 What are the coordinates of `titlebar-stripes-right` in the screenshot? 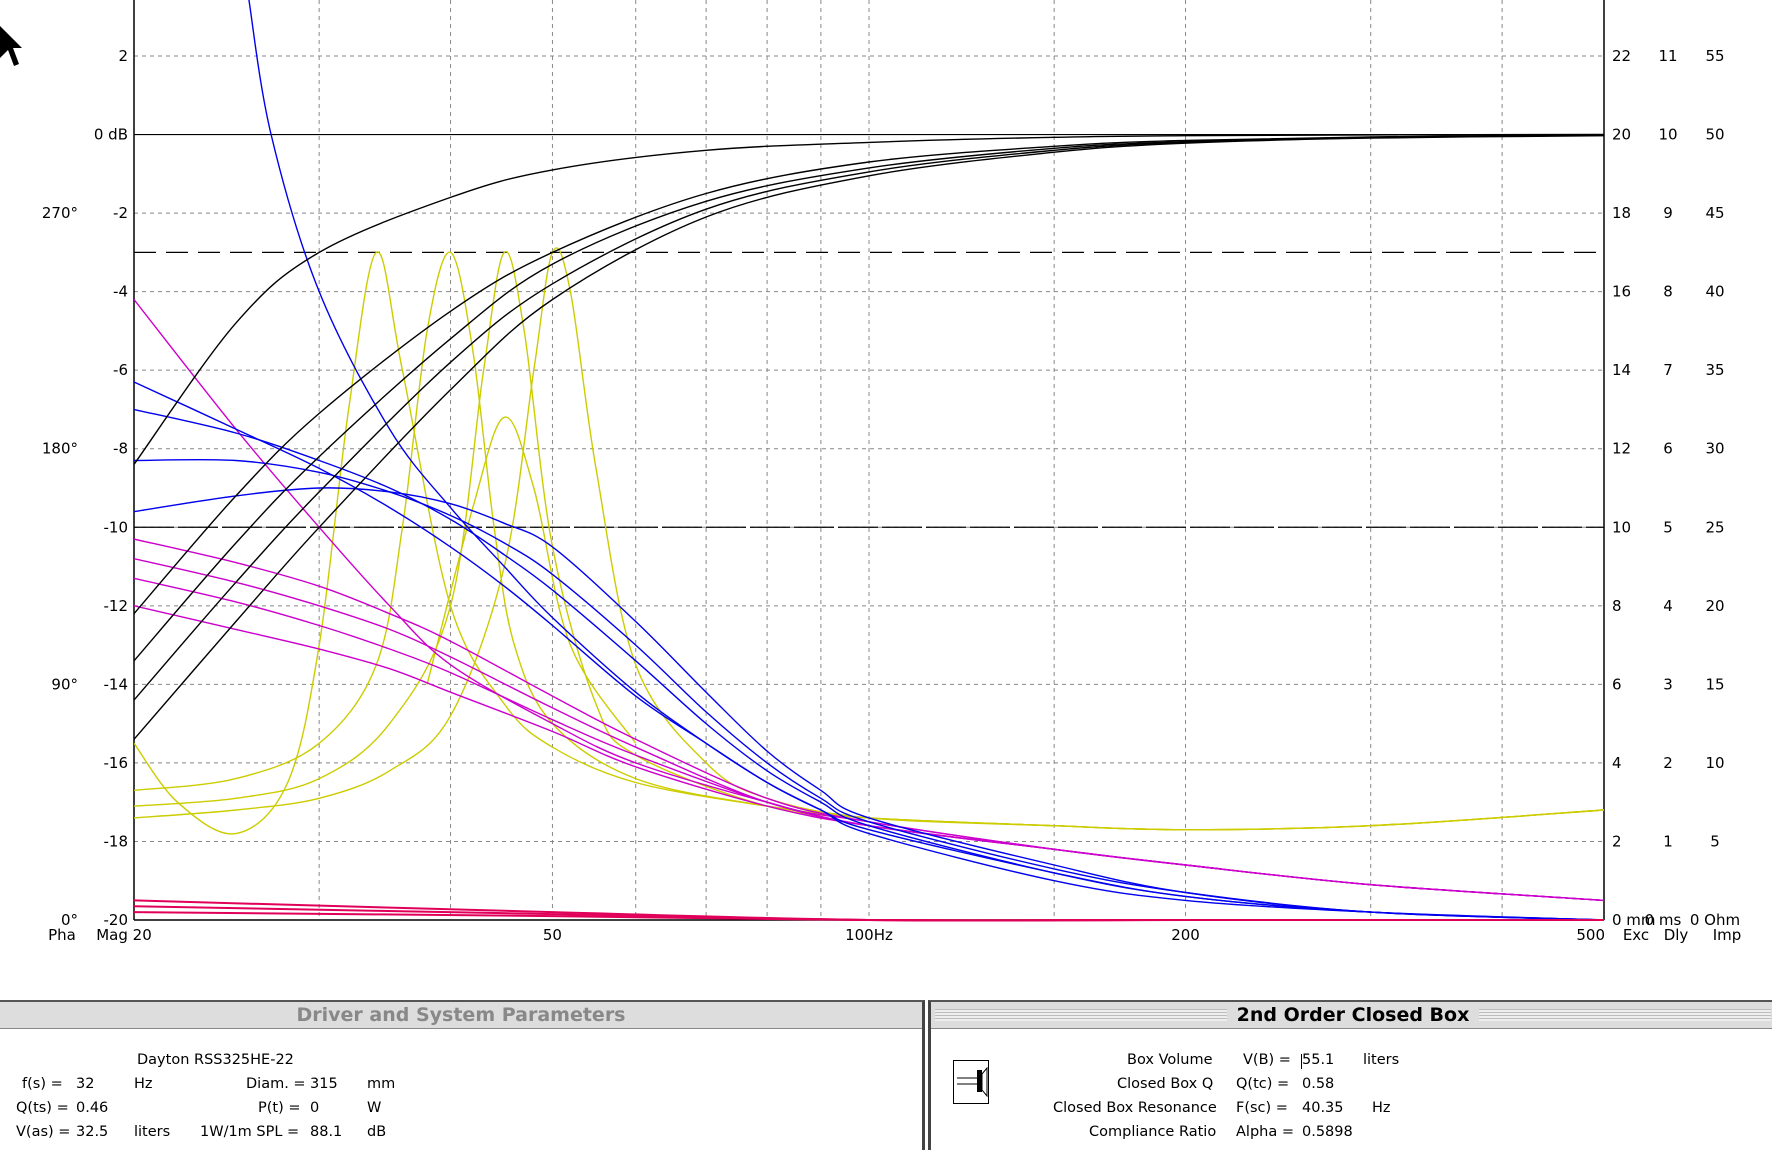 It's located at (1625, 1015).